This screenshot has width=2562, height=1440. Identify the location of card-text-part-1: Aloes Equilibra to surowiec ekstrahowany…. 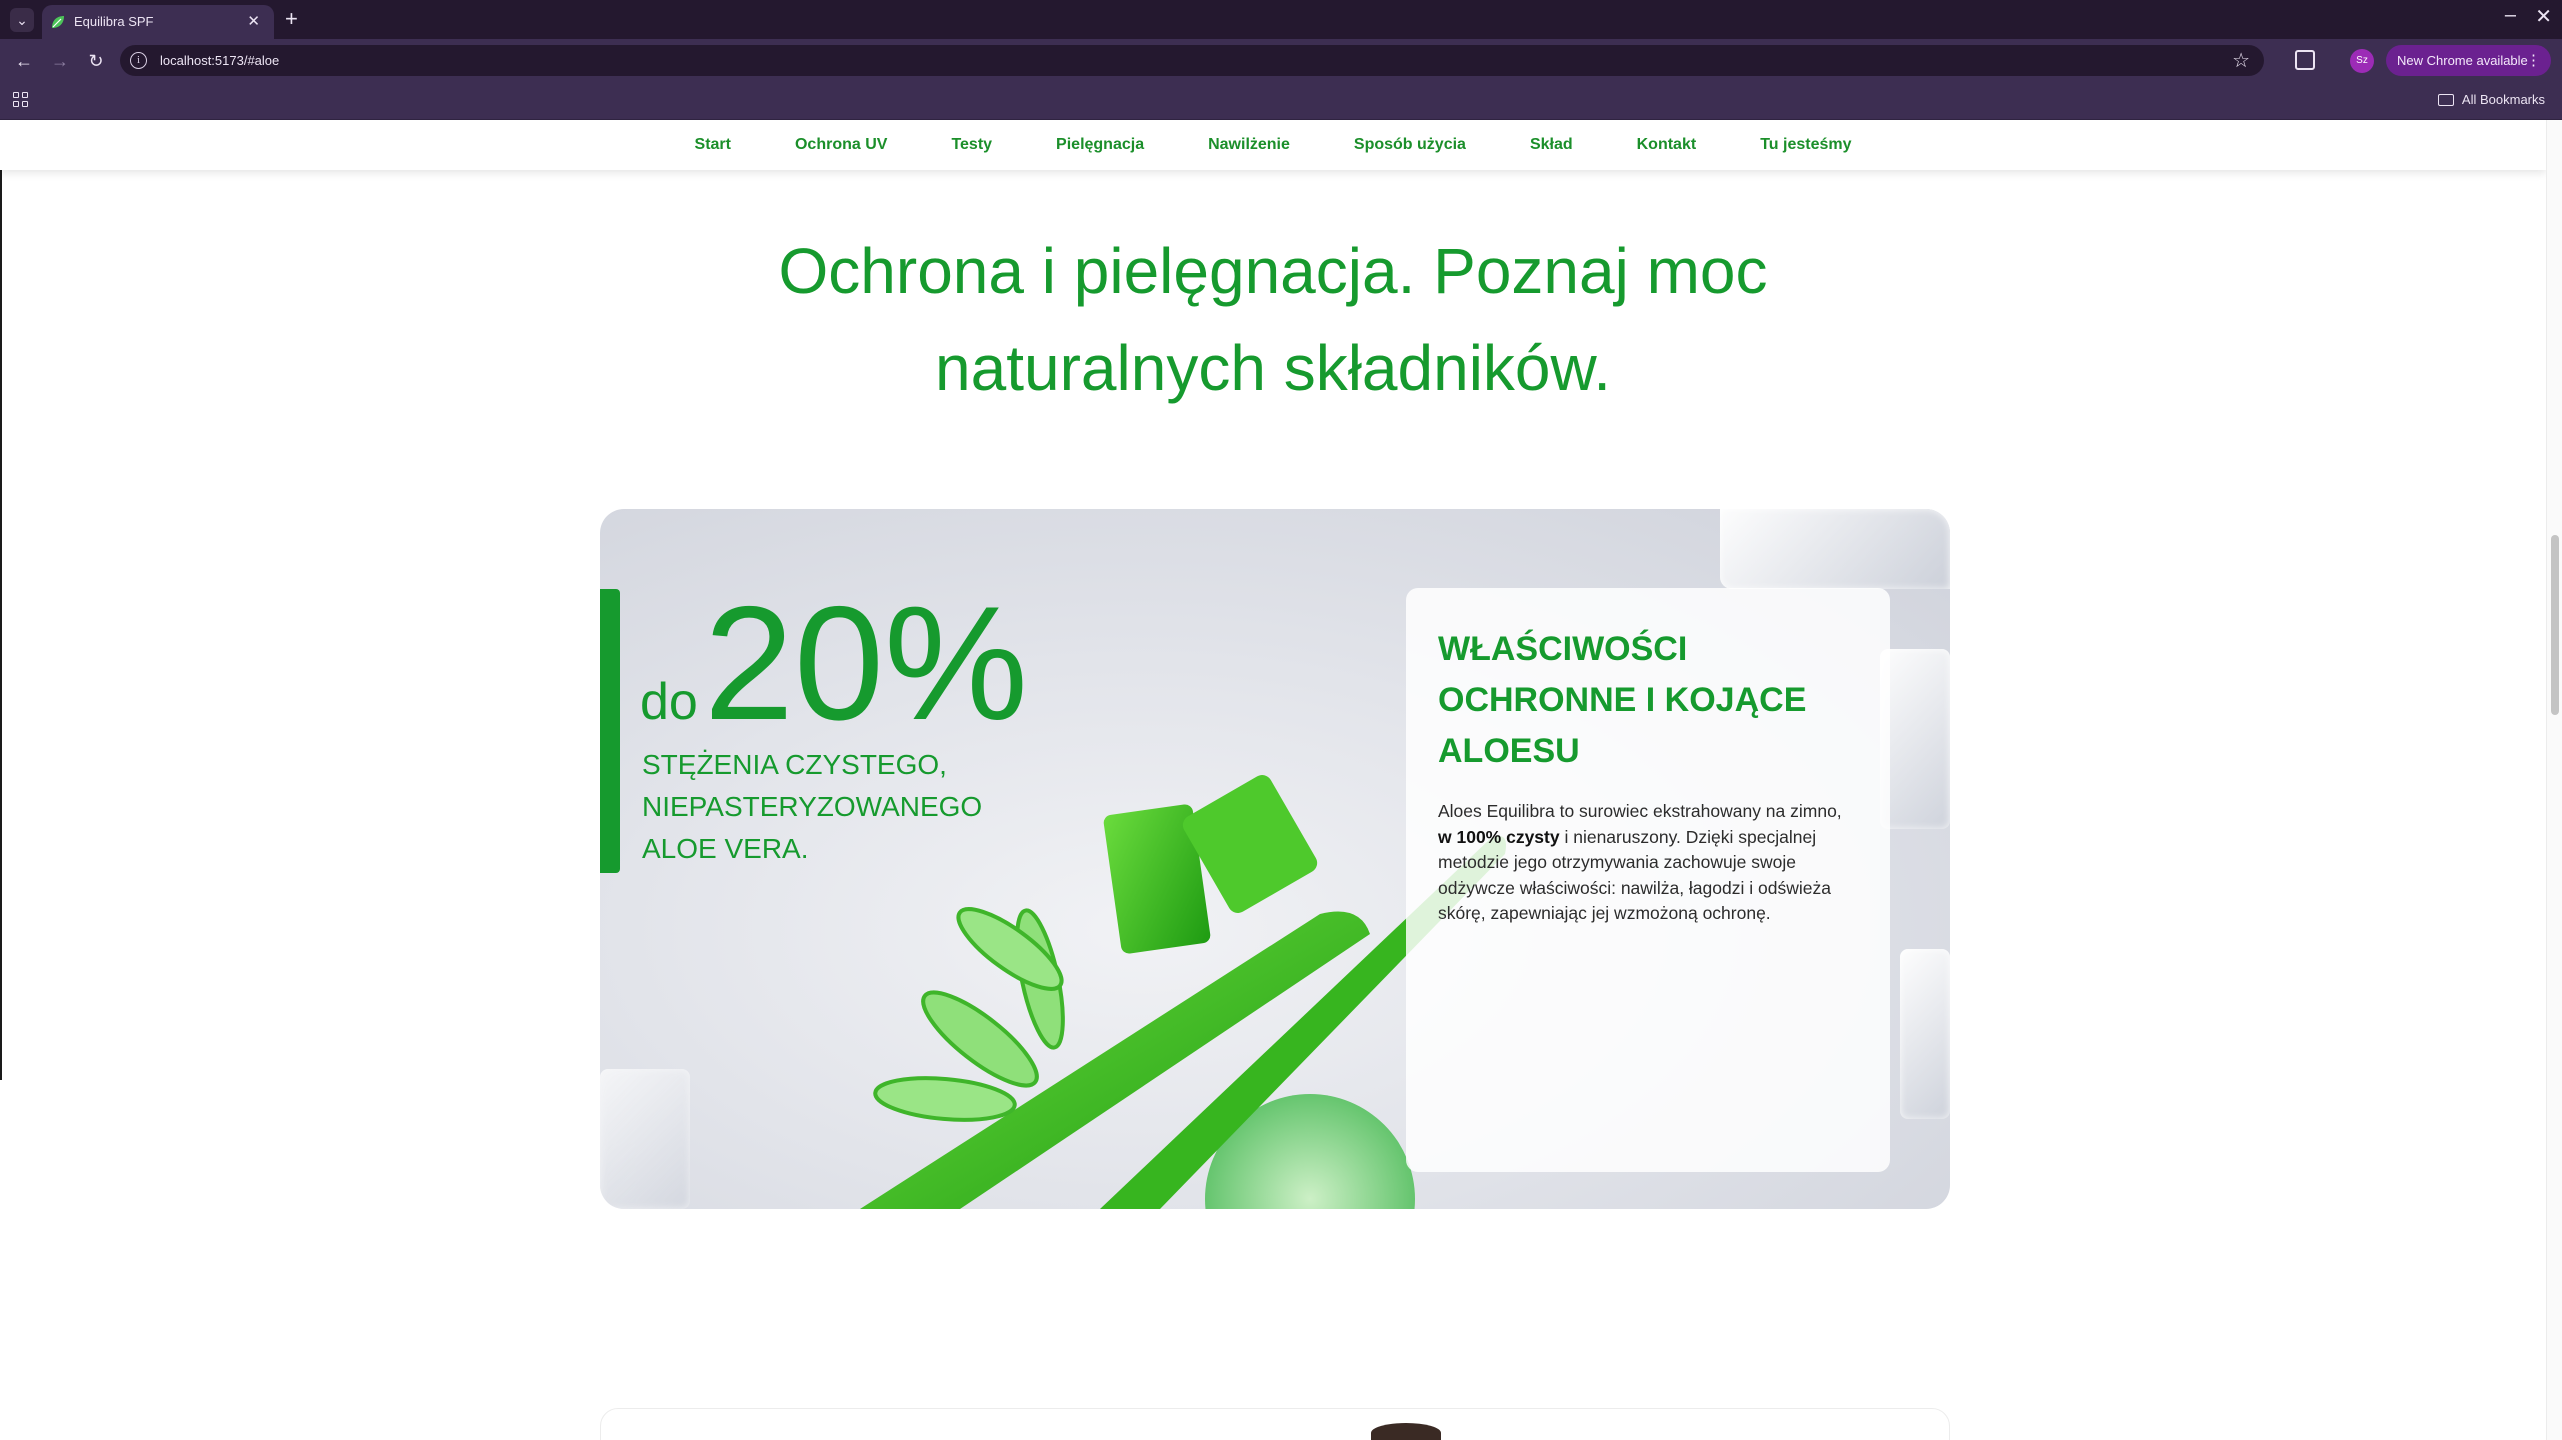
(1640, 811).